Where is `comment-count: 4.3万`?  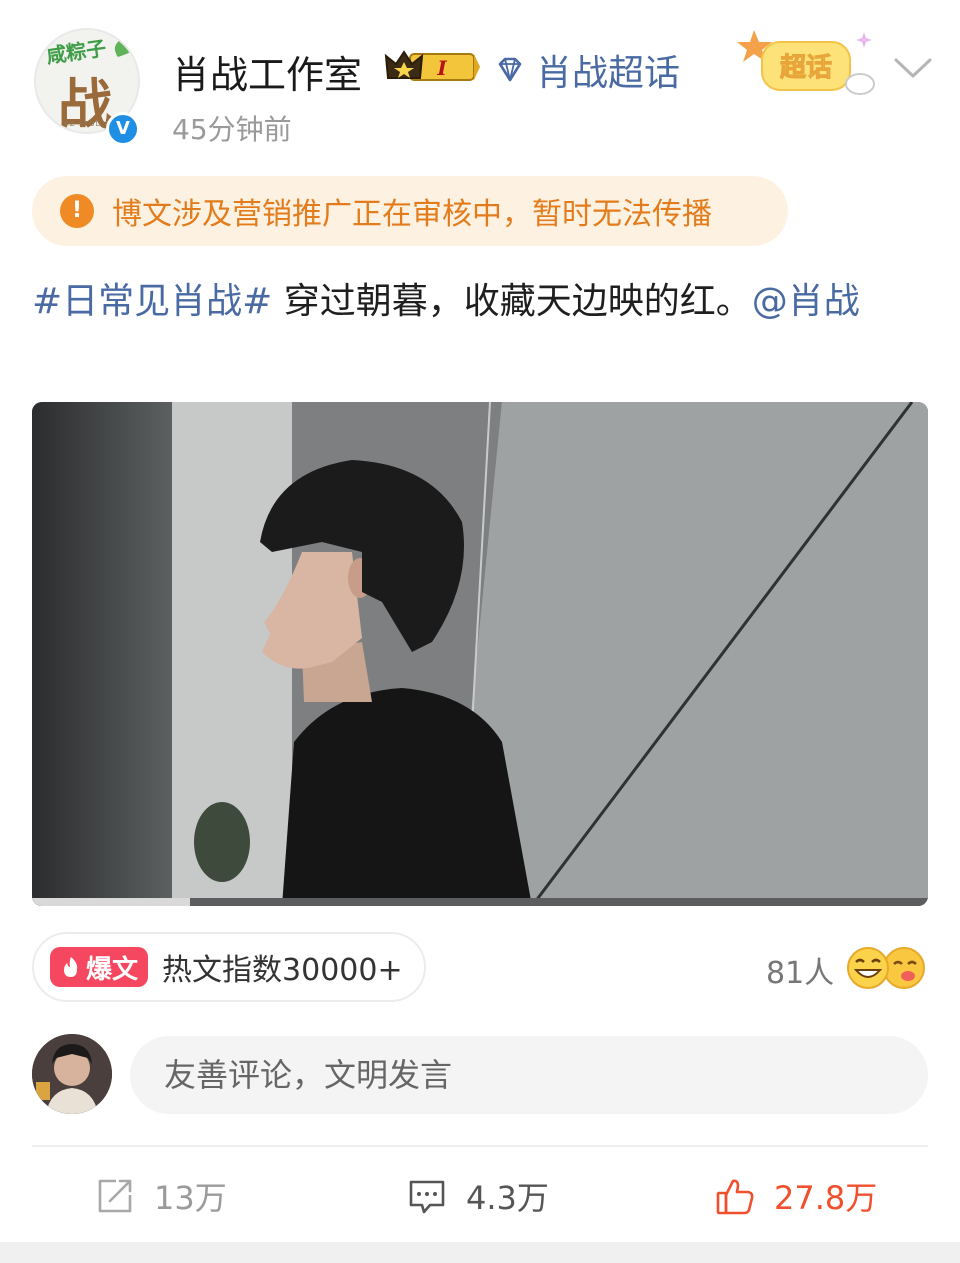 comment-count: 4.3万 is located at coordinates (507, 1198).